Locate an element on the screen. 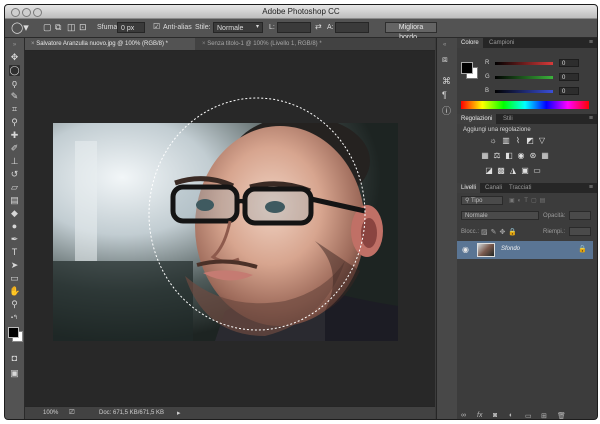 This screenshot has height=424, width=600. link-layers-icon: ∞ is located at coordinates (463, 415).